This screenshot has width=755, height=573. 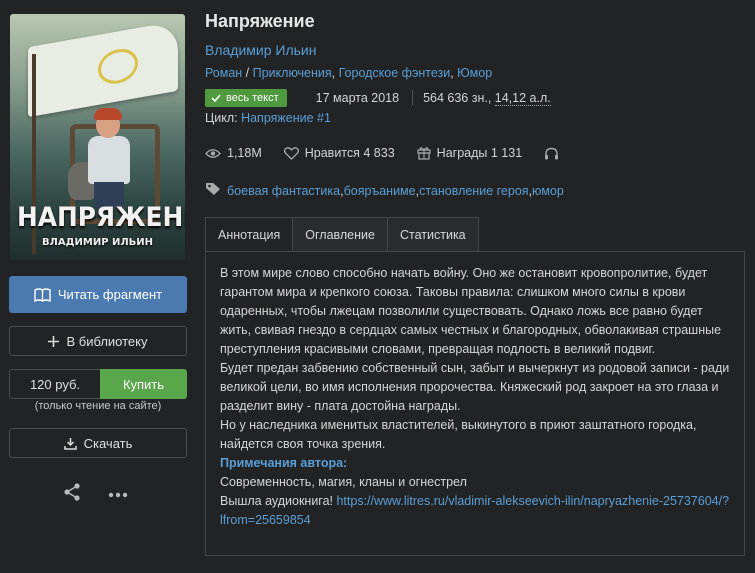 I want to click on author-notes-title: Примечания автора:, so click(x=284, y=463).